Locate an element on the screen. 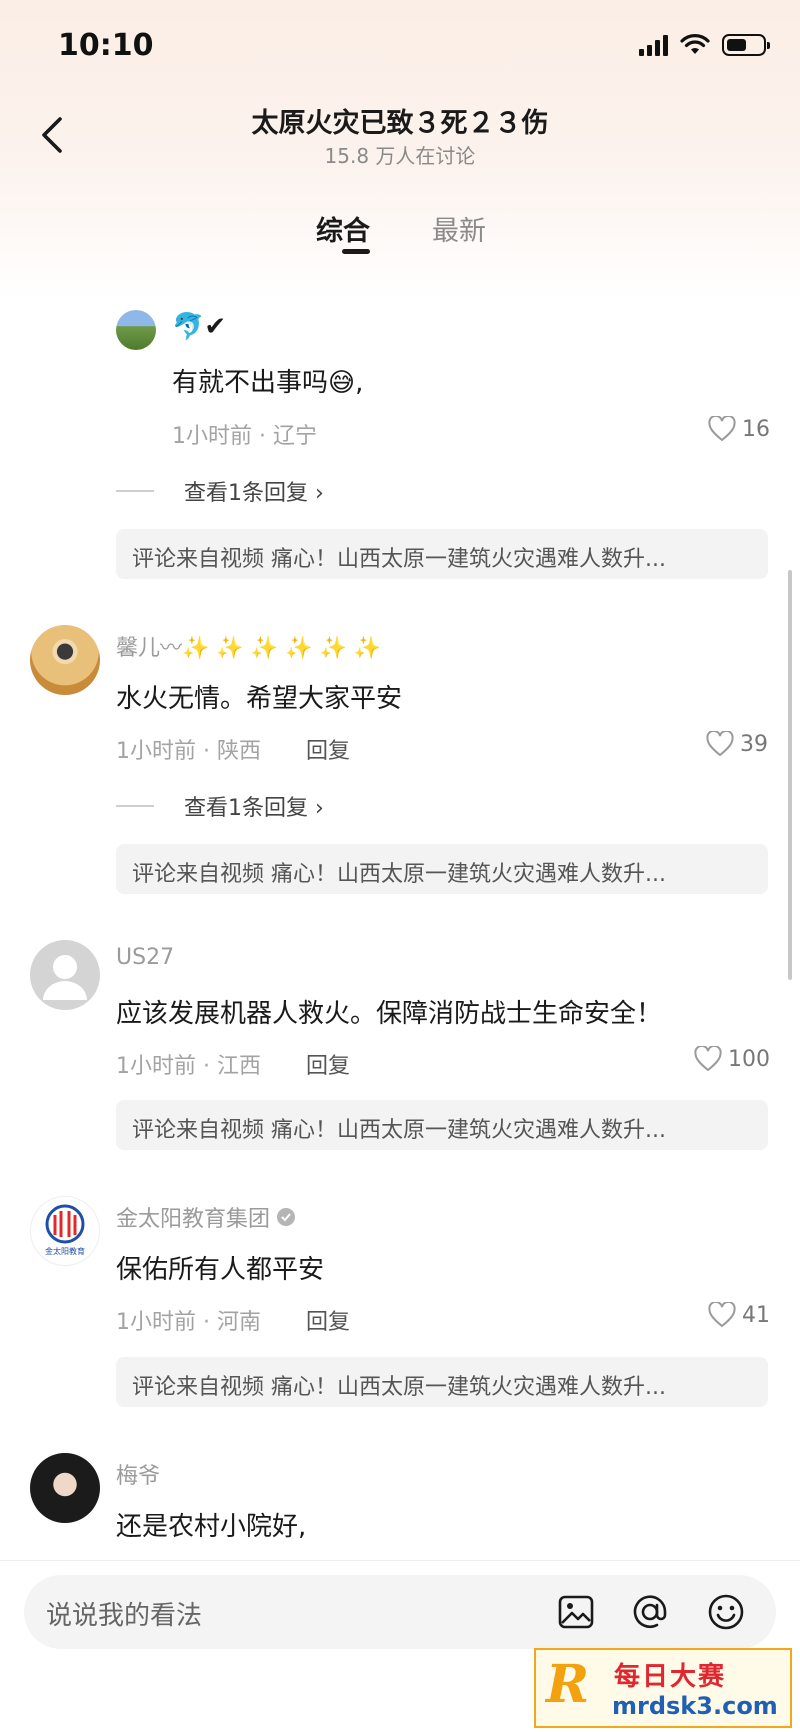  comment-text: 还是农村小院好, is located at coordinates (211, 1527).